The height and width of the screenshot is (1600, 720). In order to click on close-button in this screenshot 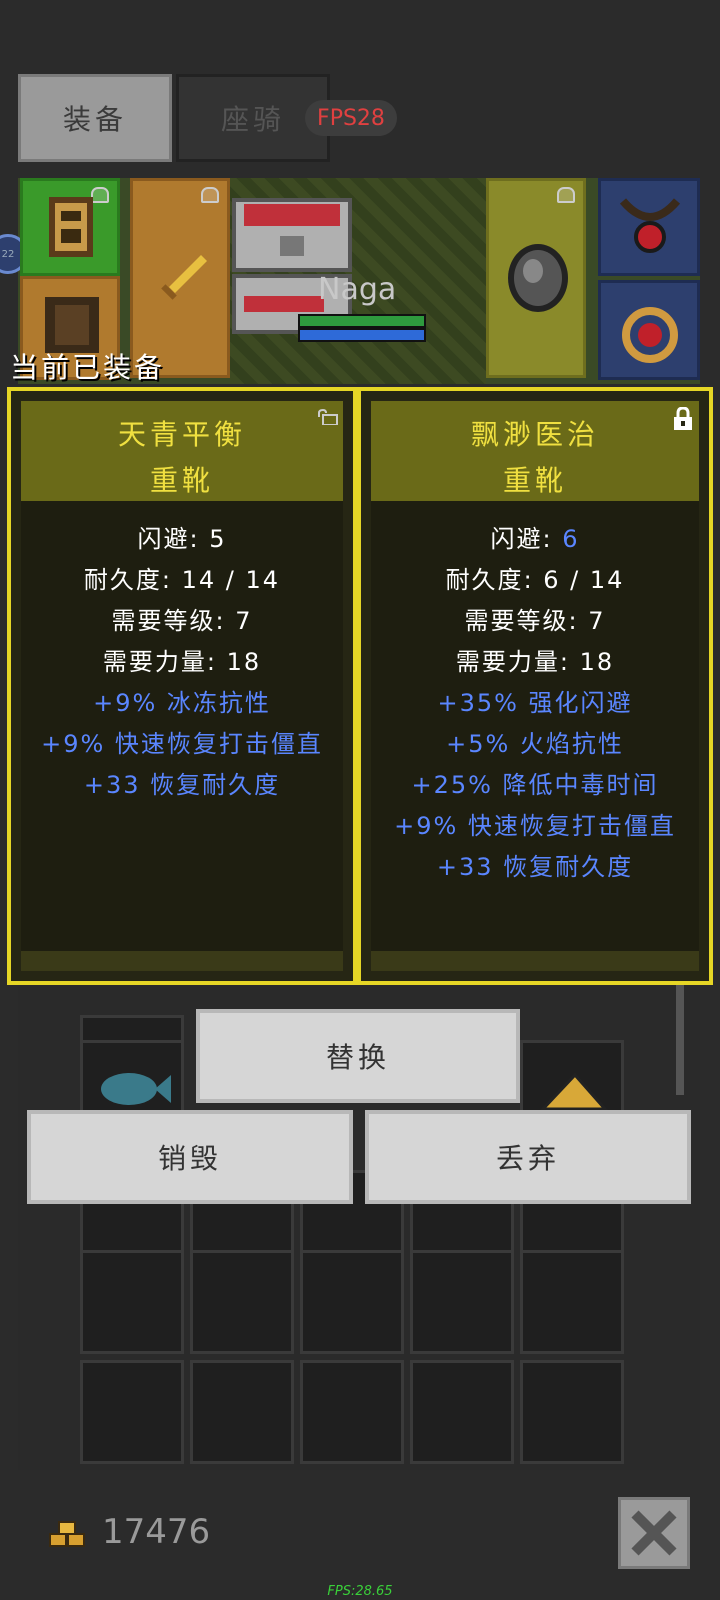, I will do `click(654, 1533)`.